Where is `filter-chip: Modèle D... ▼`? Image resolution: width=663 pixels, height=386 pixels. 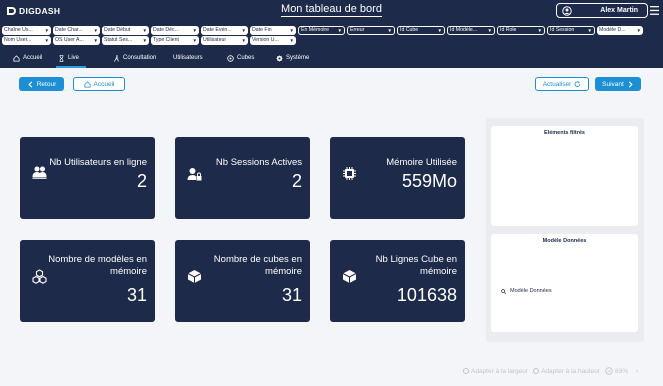 filter-chip: Modèle D... ▼ is located at coordinates (620, 30).